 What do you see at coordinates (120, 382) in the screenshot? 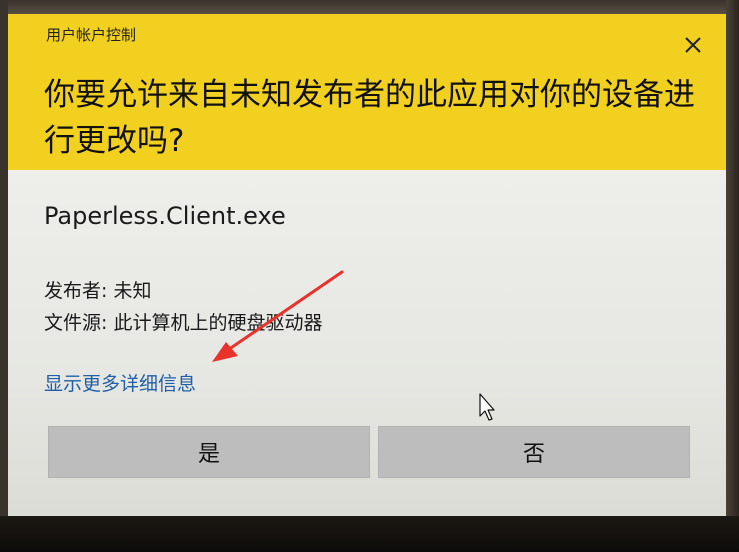
I see `show-more-details-link: 显示更多详细信息` at bounding box center [120, 382].